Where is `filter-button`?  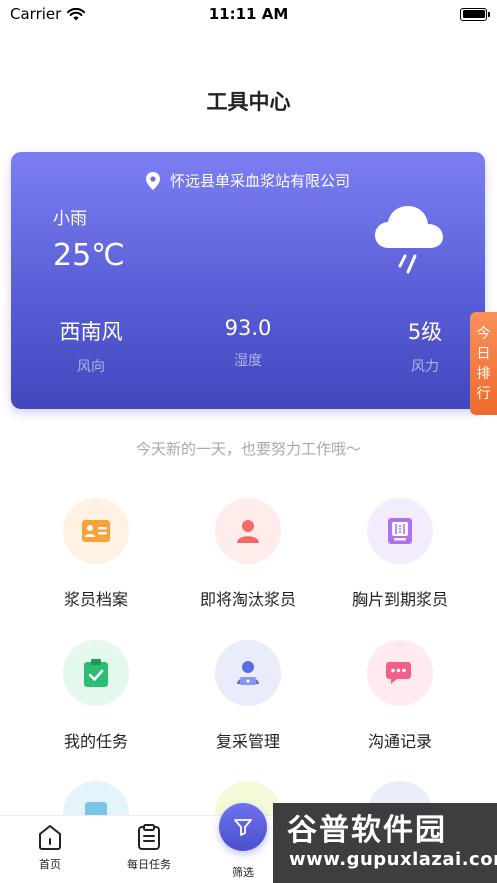
filter-button is located at coordinates (243, 827).